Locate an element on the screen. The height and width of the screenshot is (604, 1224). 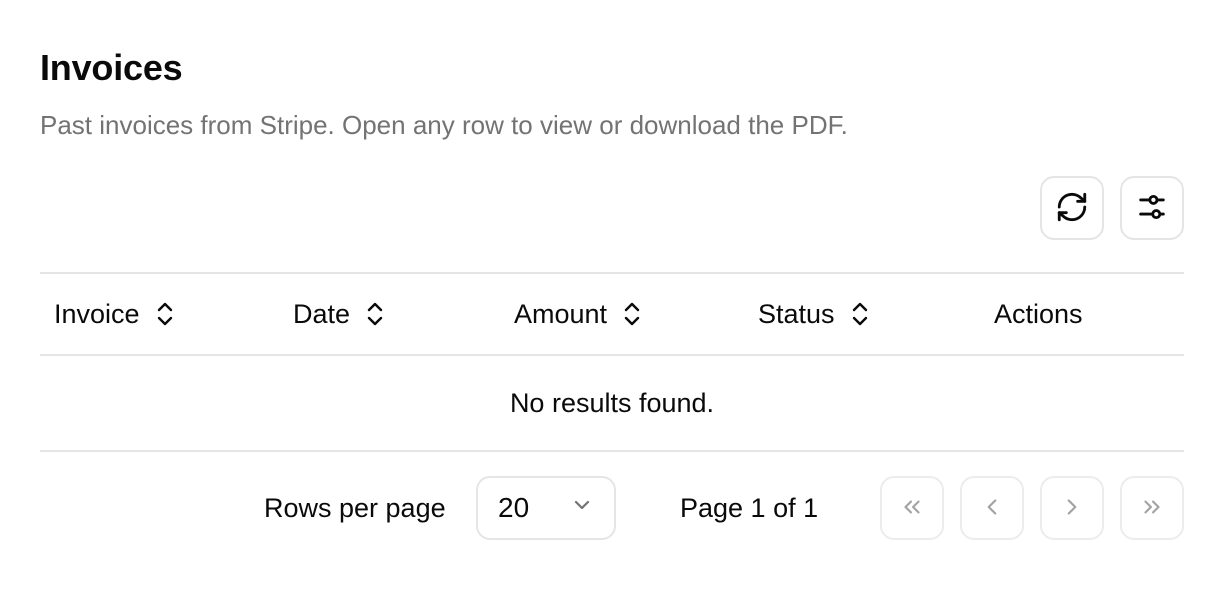
chevron-right-icon is located at coordinates (1072, 508).